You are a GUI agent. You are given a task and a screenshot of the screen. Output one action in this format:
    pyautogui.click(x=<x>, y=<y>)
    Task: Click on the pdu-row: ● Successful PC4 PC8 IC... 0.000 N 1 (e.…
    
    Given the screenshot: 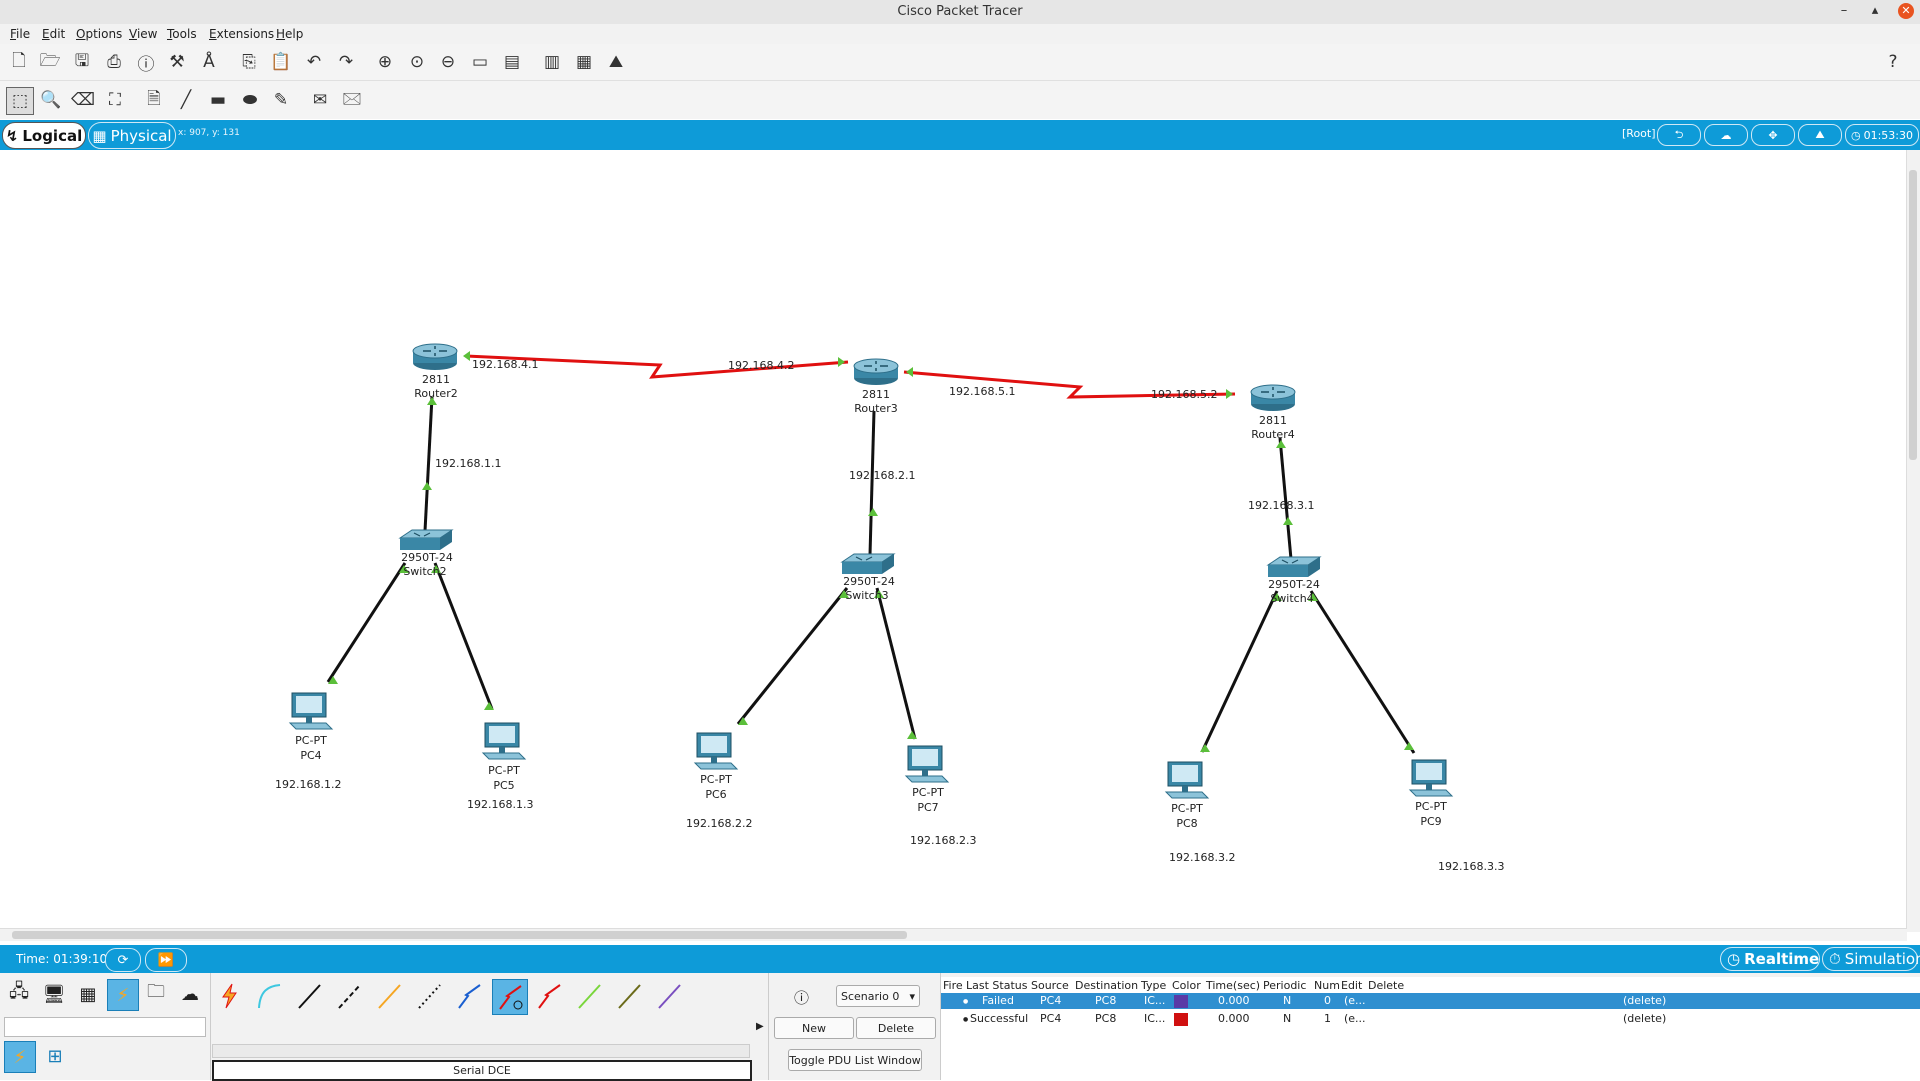 What is the action you would take?
    pyautogui.click(x=1430, y=1019)
    